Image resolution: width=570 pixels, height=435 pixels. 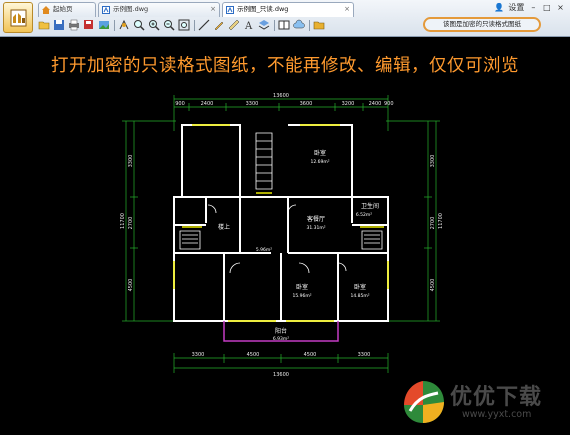 I want to click on room-area: 31.31m², so click(x=315, y=228).